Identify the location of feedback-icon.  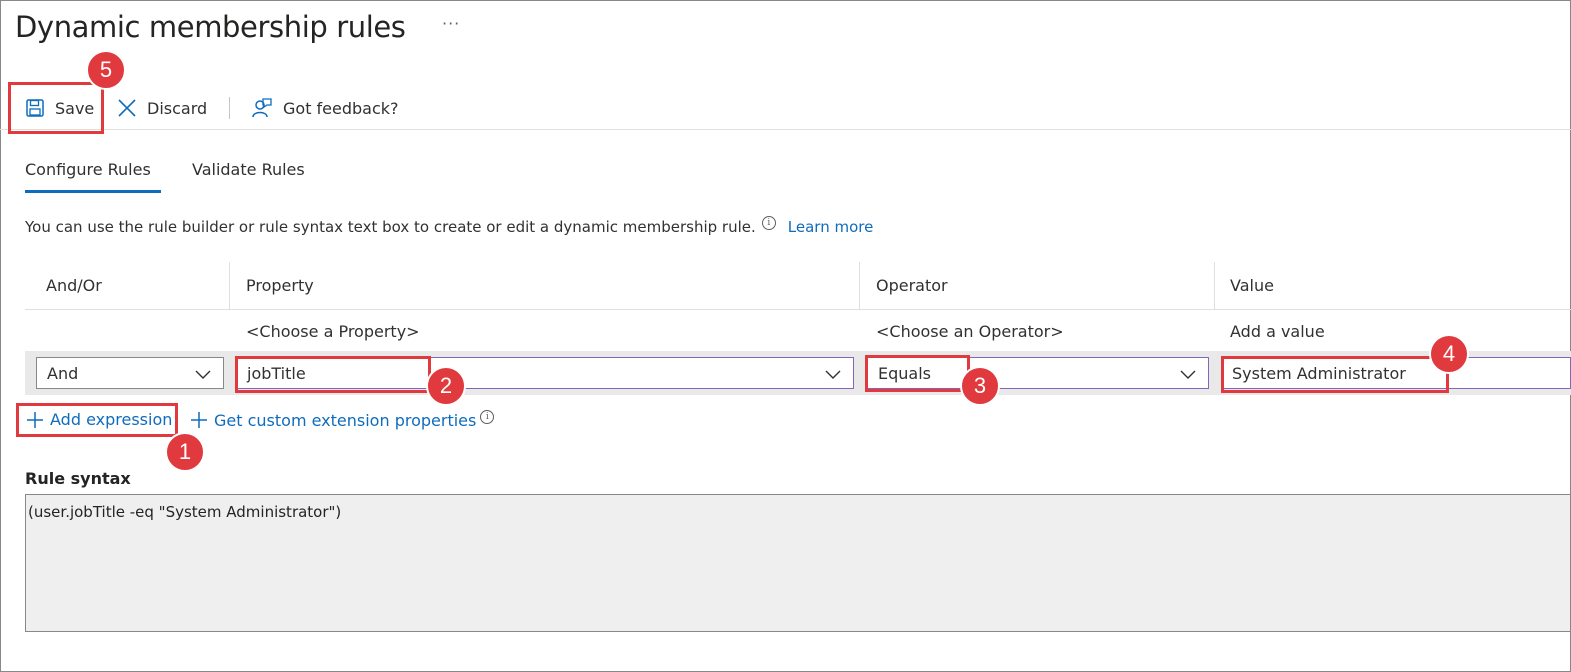
(262, 108).